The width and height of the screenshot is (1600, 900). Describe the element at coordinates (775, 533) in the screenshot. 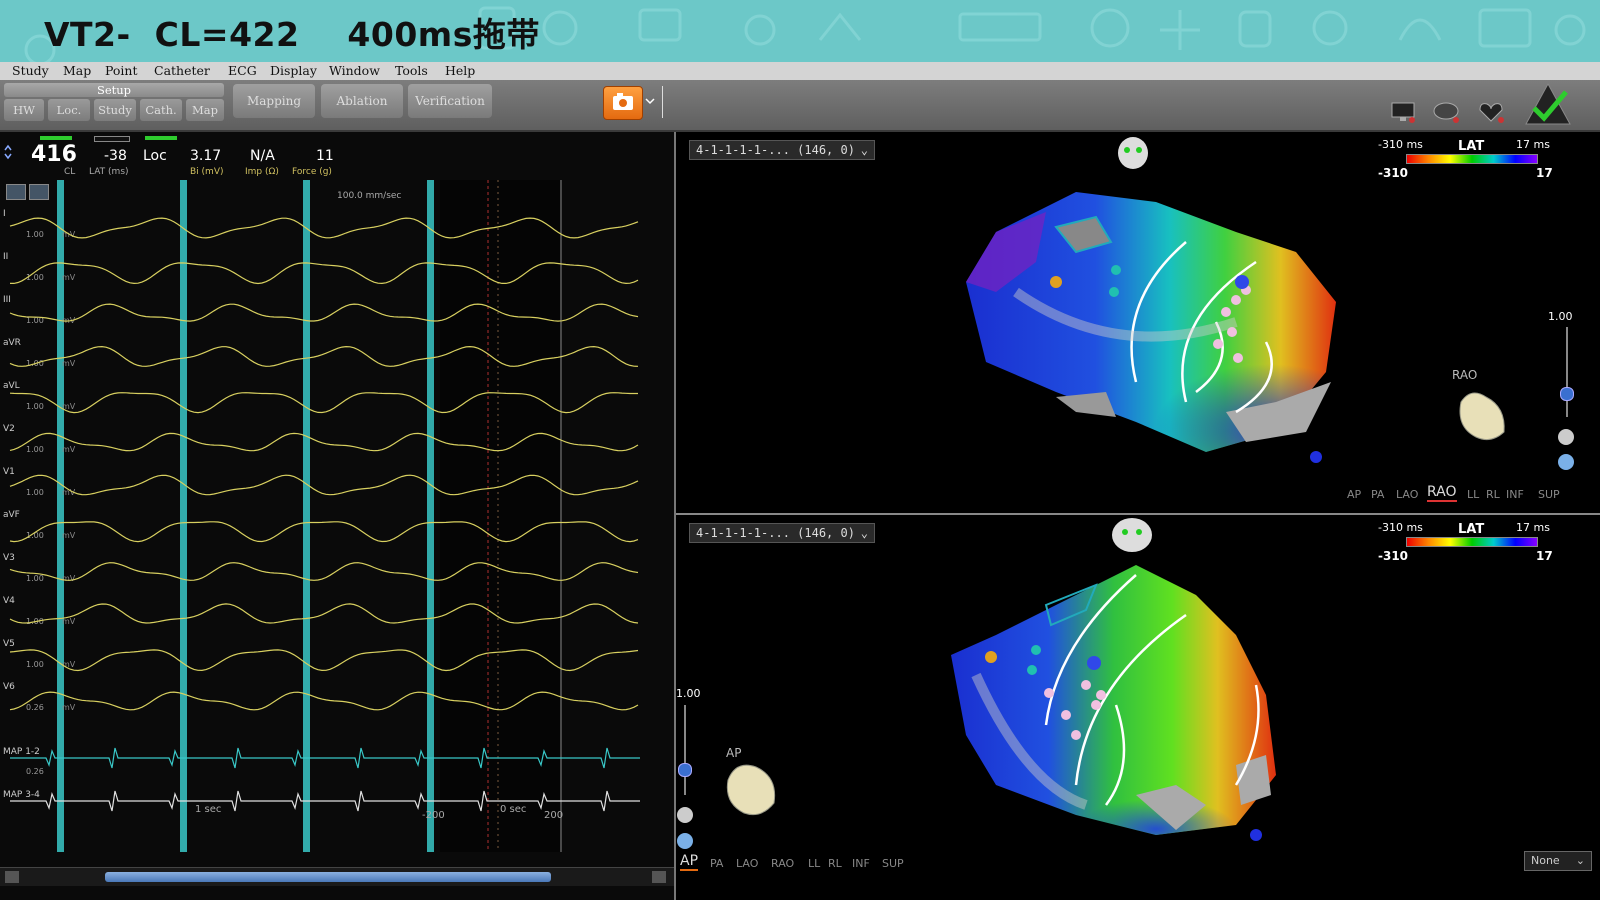

I see `map-selector-value: 4-1-1-1-1-... (146, 0)` at that location.